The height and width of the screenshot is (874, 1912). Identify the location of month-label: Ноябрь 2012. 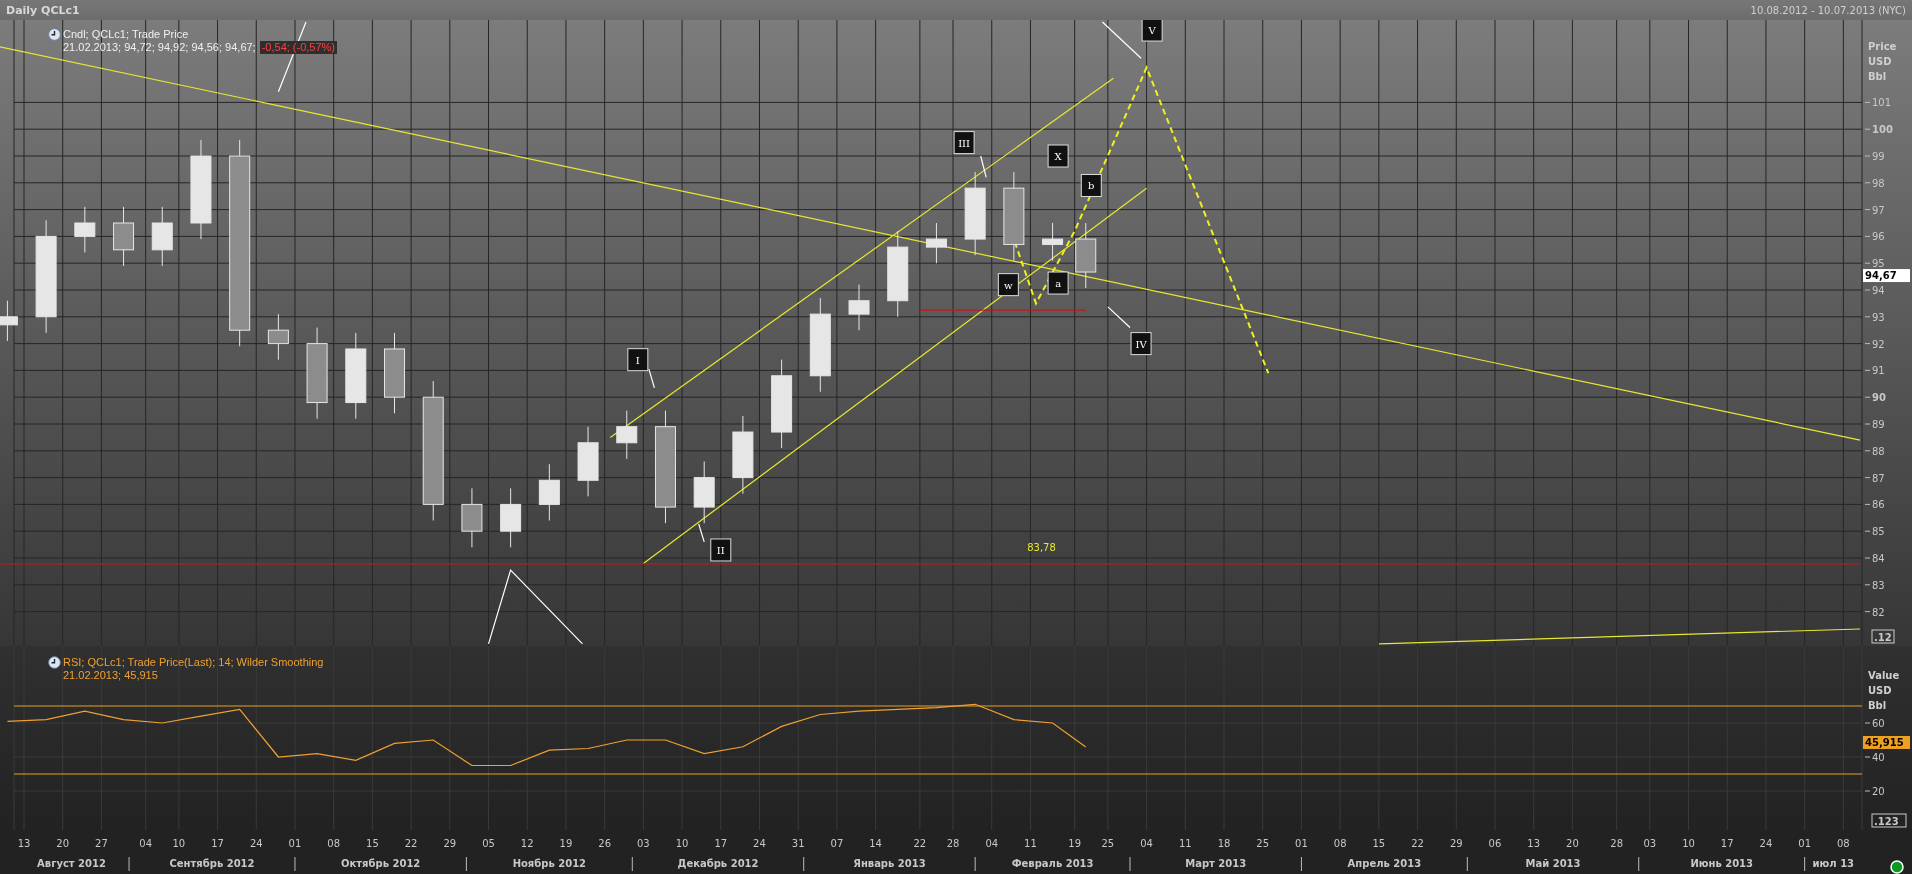
(549, 863).